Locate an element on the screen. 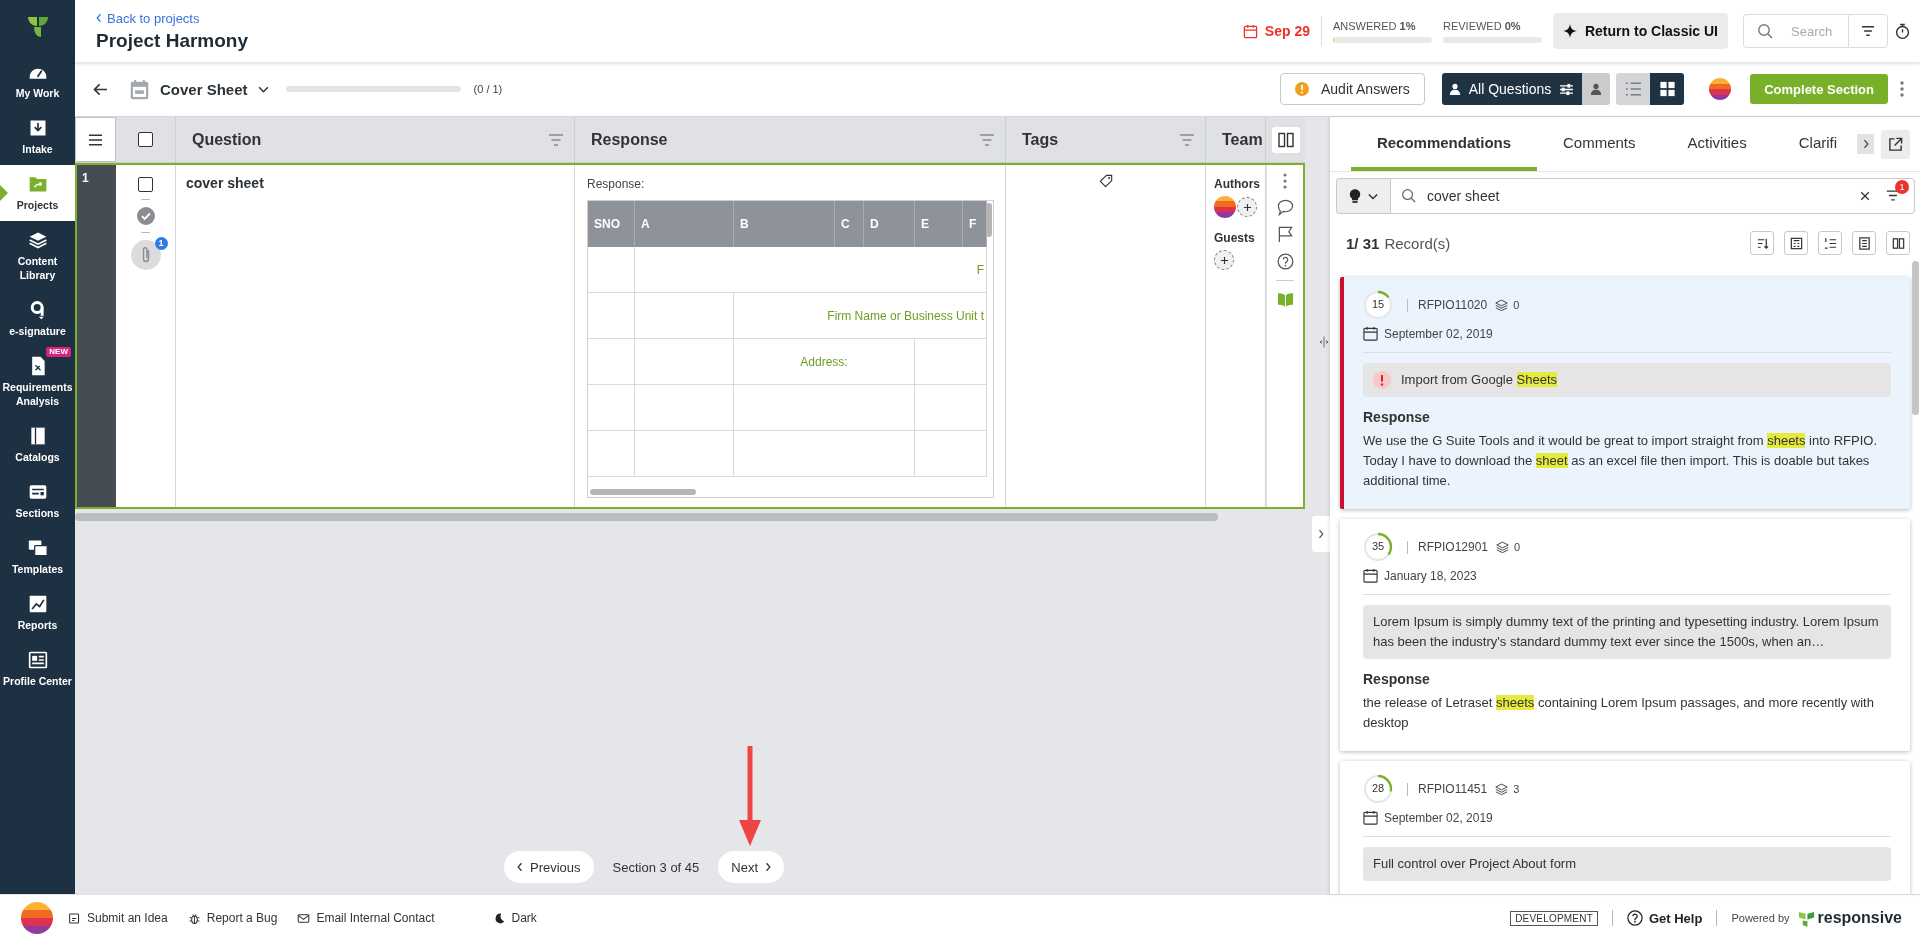 Image resolution: width=1920 pixels, height=941 pixels. sidebar-item: Sections is located at coordinates (37, 501).